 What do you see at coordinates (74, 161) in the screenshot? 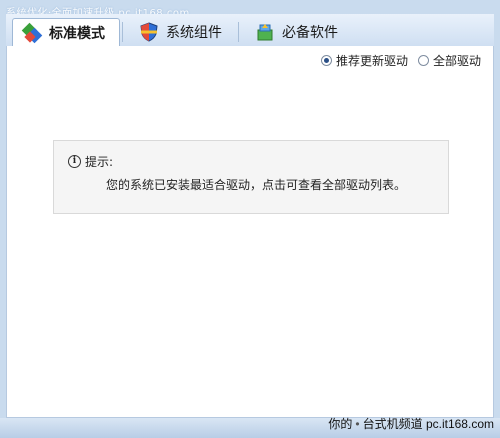
I see `info-icon: i` at bounding box center [74, 161].